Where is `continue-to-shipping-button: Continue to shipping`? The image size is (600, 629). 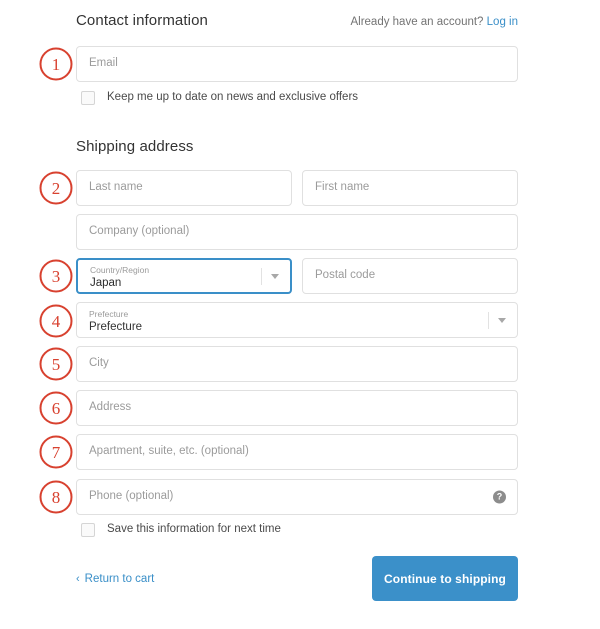
continue-to-shipping-button: Continue to shipping is located at coordinates (445, 578).